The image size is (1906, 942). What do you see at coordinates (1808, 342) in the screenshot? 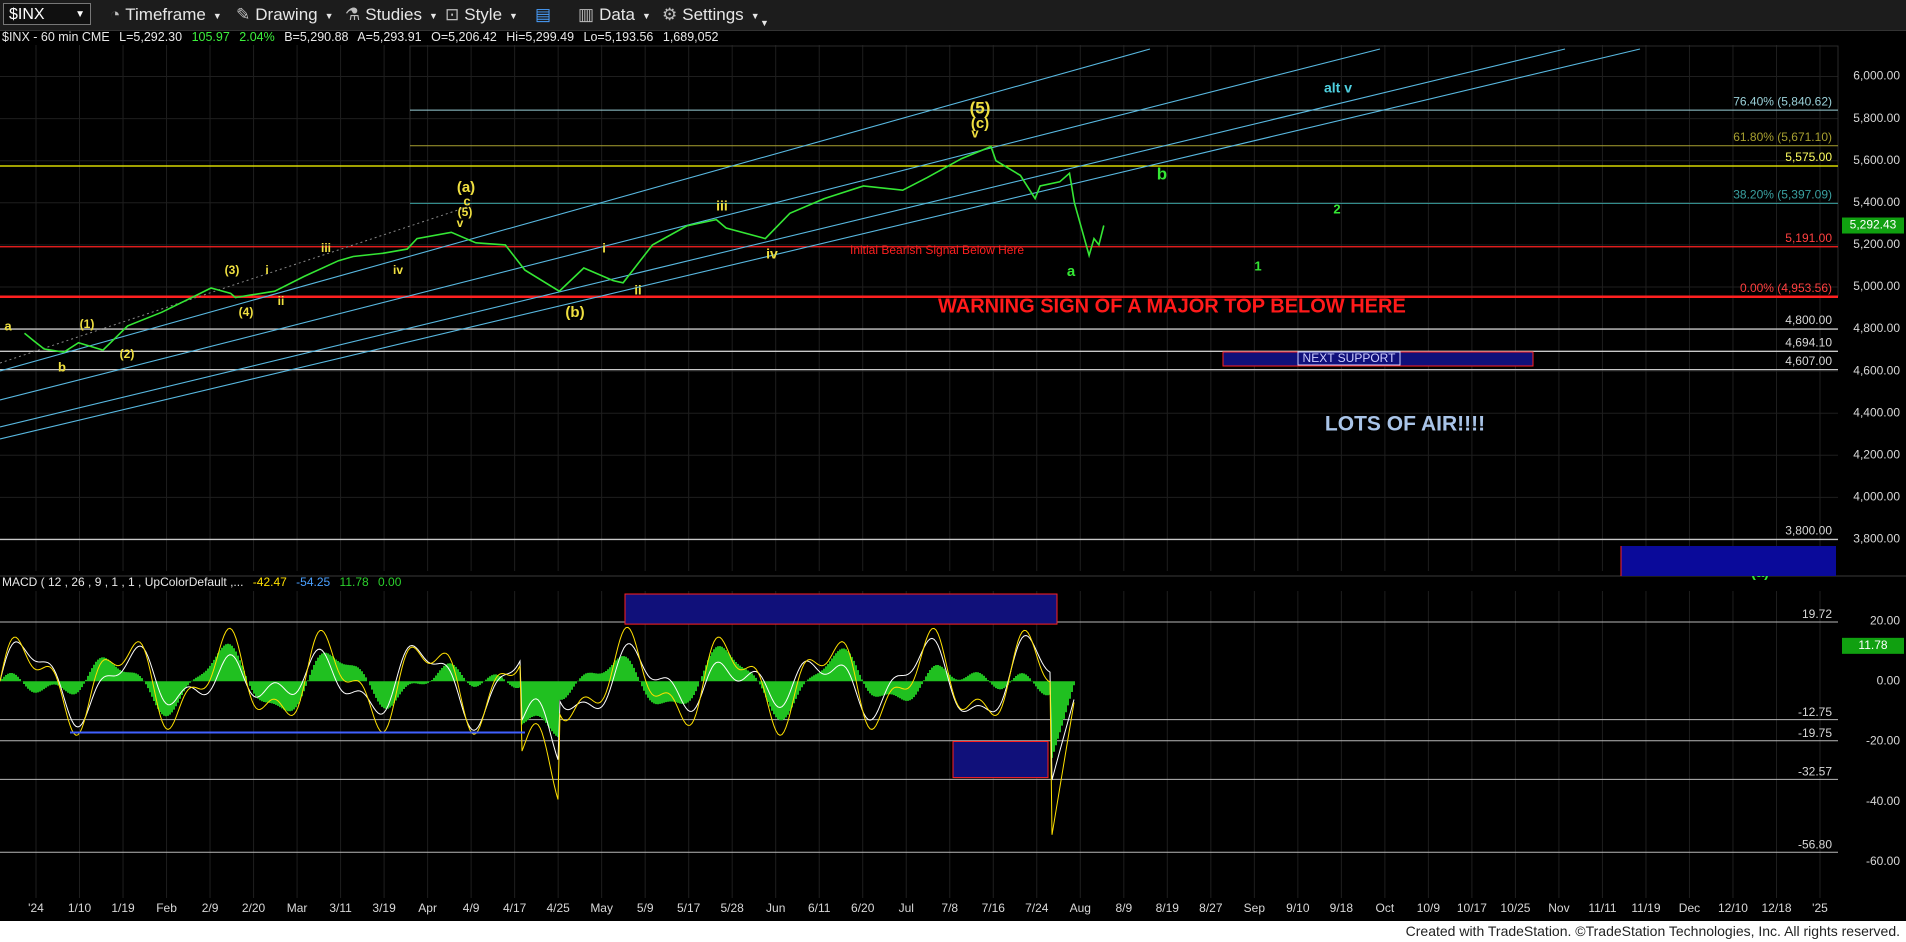
I see `level-label: 4,694.10` at bounding box center [1808, 342].